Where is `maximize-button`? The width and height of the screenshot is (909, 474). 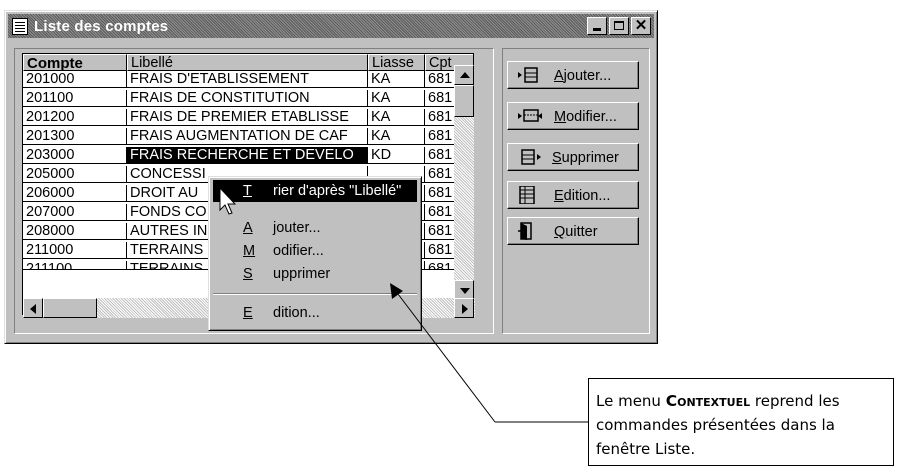 maximize-button is located at coordinates (619, 26).